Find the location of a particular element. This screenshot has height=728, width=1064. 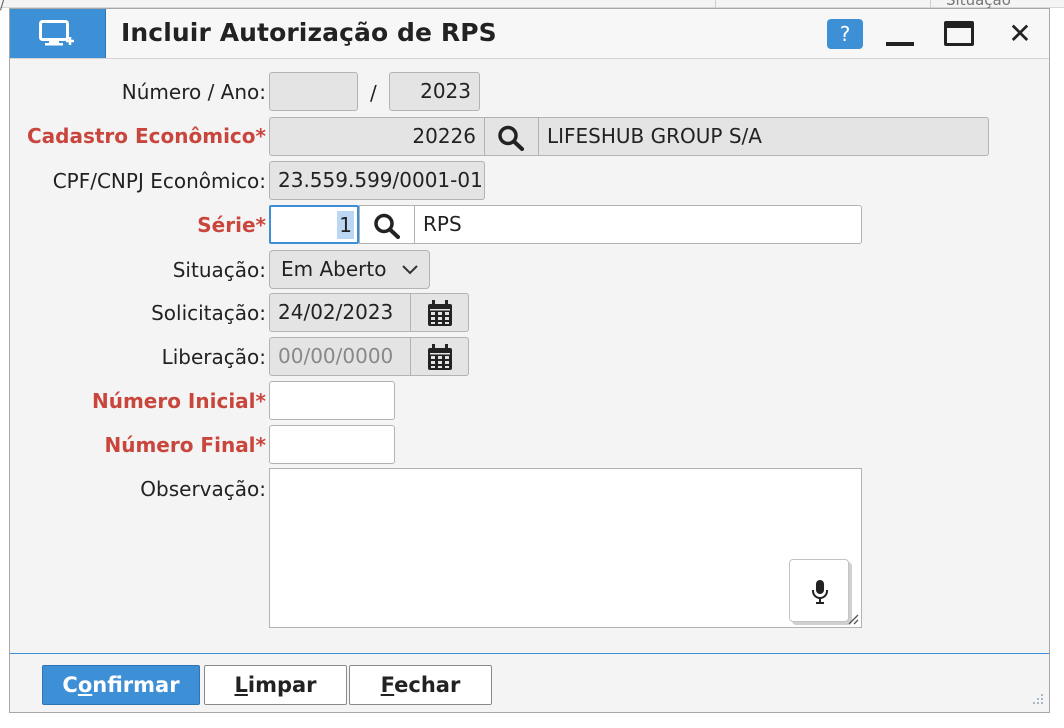

serie-descricao-field: RPS is located at coordinates (638, 224).